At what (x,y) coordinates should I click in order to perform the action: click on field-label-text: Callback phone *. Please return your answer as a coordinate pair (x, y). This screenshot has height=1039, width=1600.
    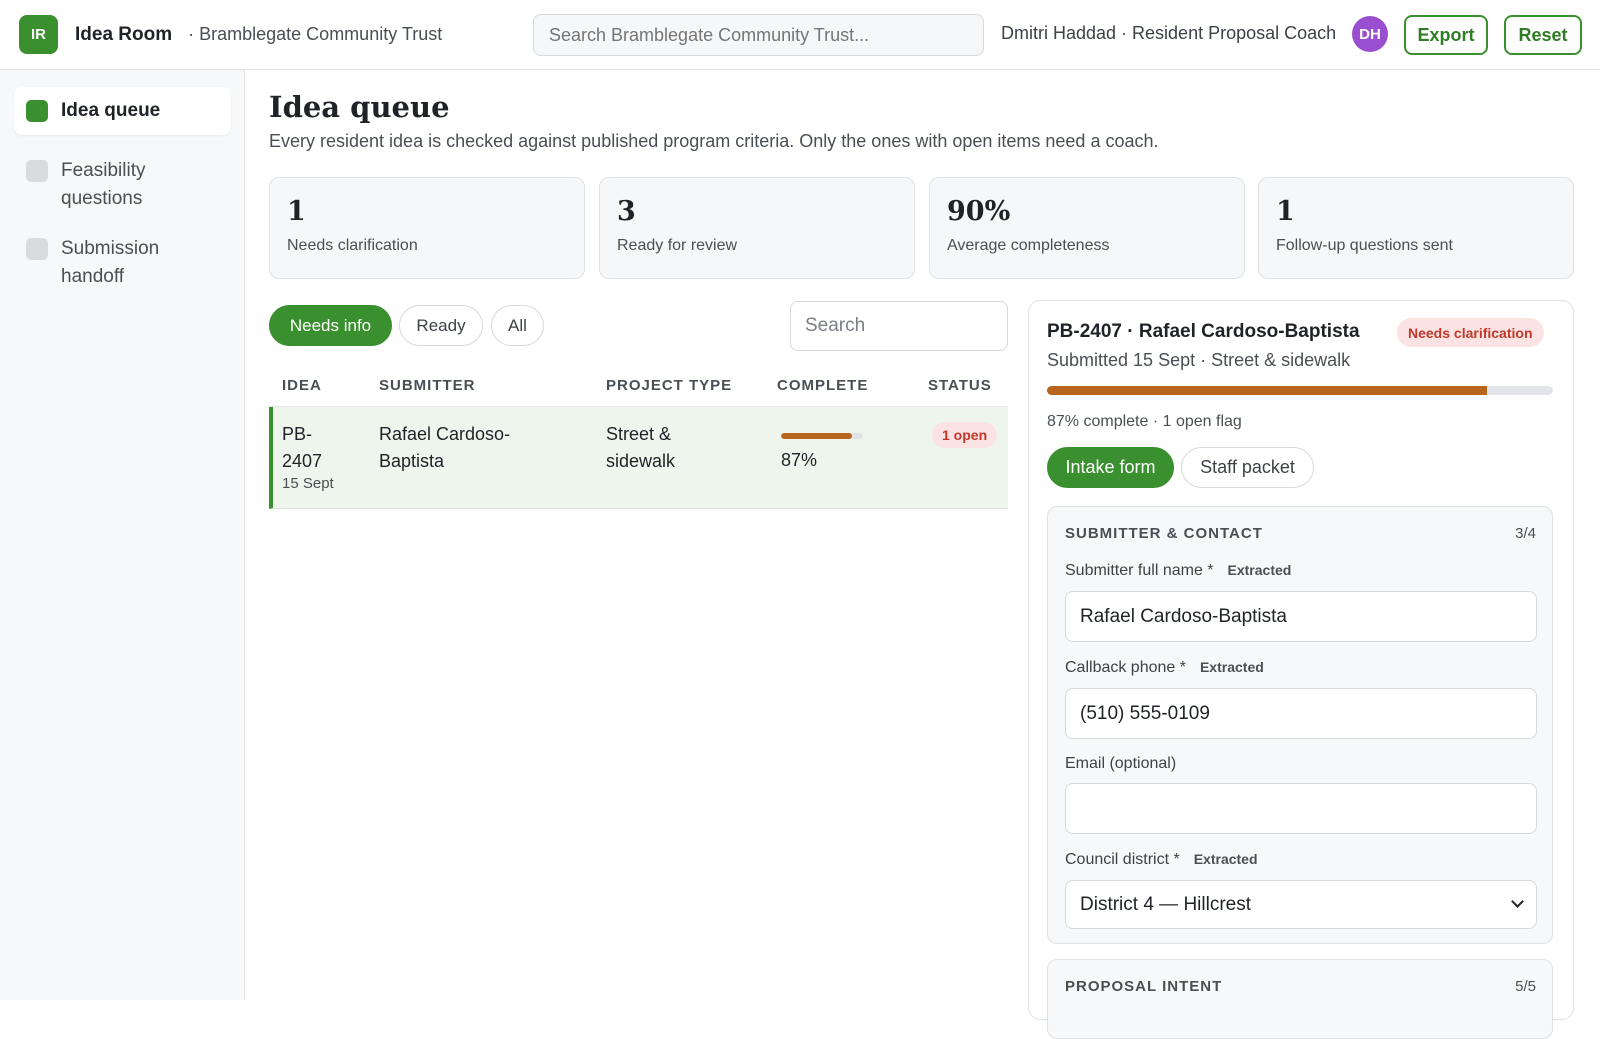
    Looking at the image, I should click on (1125, 667).